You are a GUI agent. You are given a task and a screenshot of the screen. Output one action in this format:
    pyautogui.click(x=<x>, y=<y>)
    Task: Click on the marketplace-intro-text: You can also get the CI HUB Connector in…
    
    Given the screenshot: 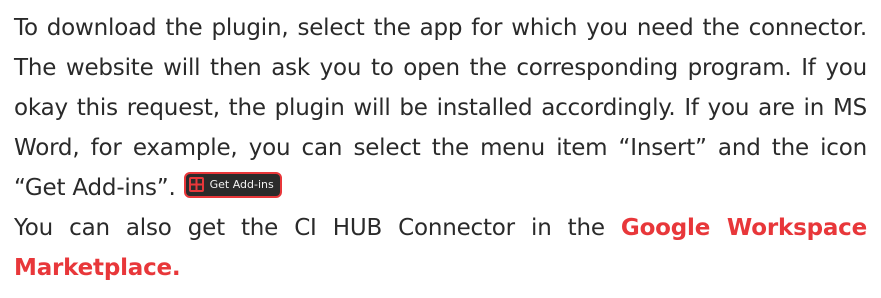 What is the action you would take?
    pyautogui.click(x=309, y=228)
    